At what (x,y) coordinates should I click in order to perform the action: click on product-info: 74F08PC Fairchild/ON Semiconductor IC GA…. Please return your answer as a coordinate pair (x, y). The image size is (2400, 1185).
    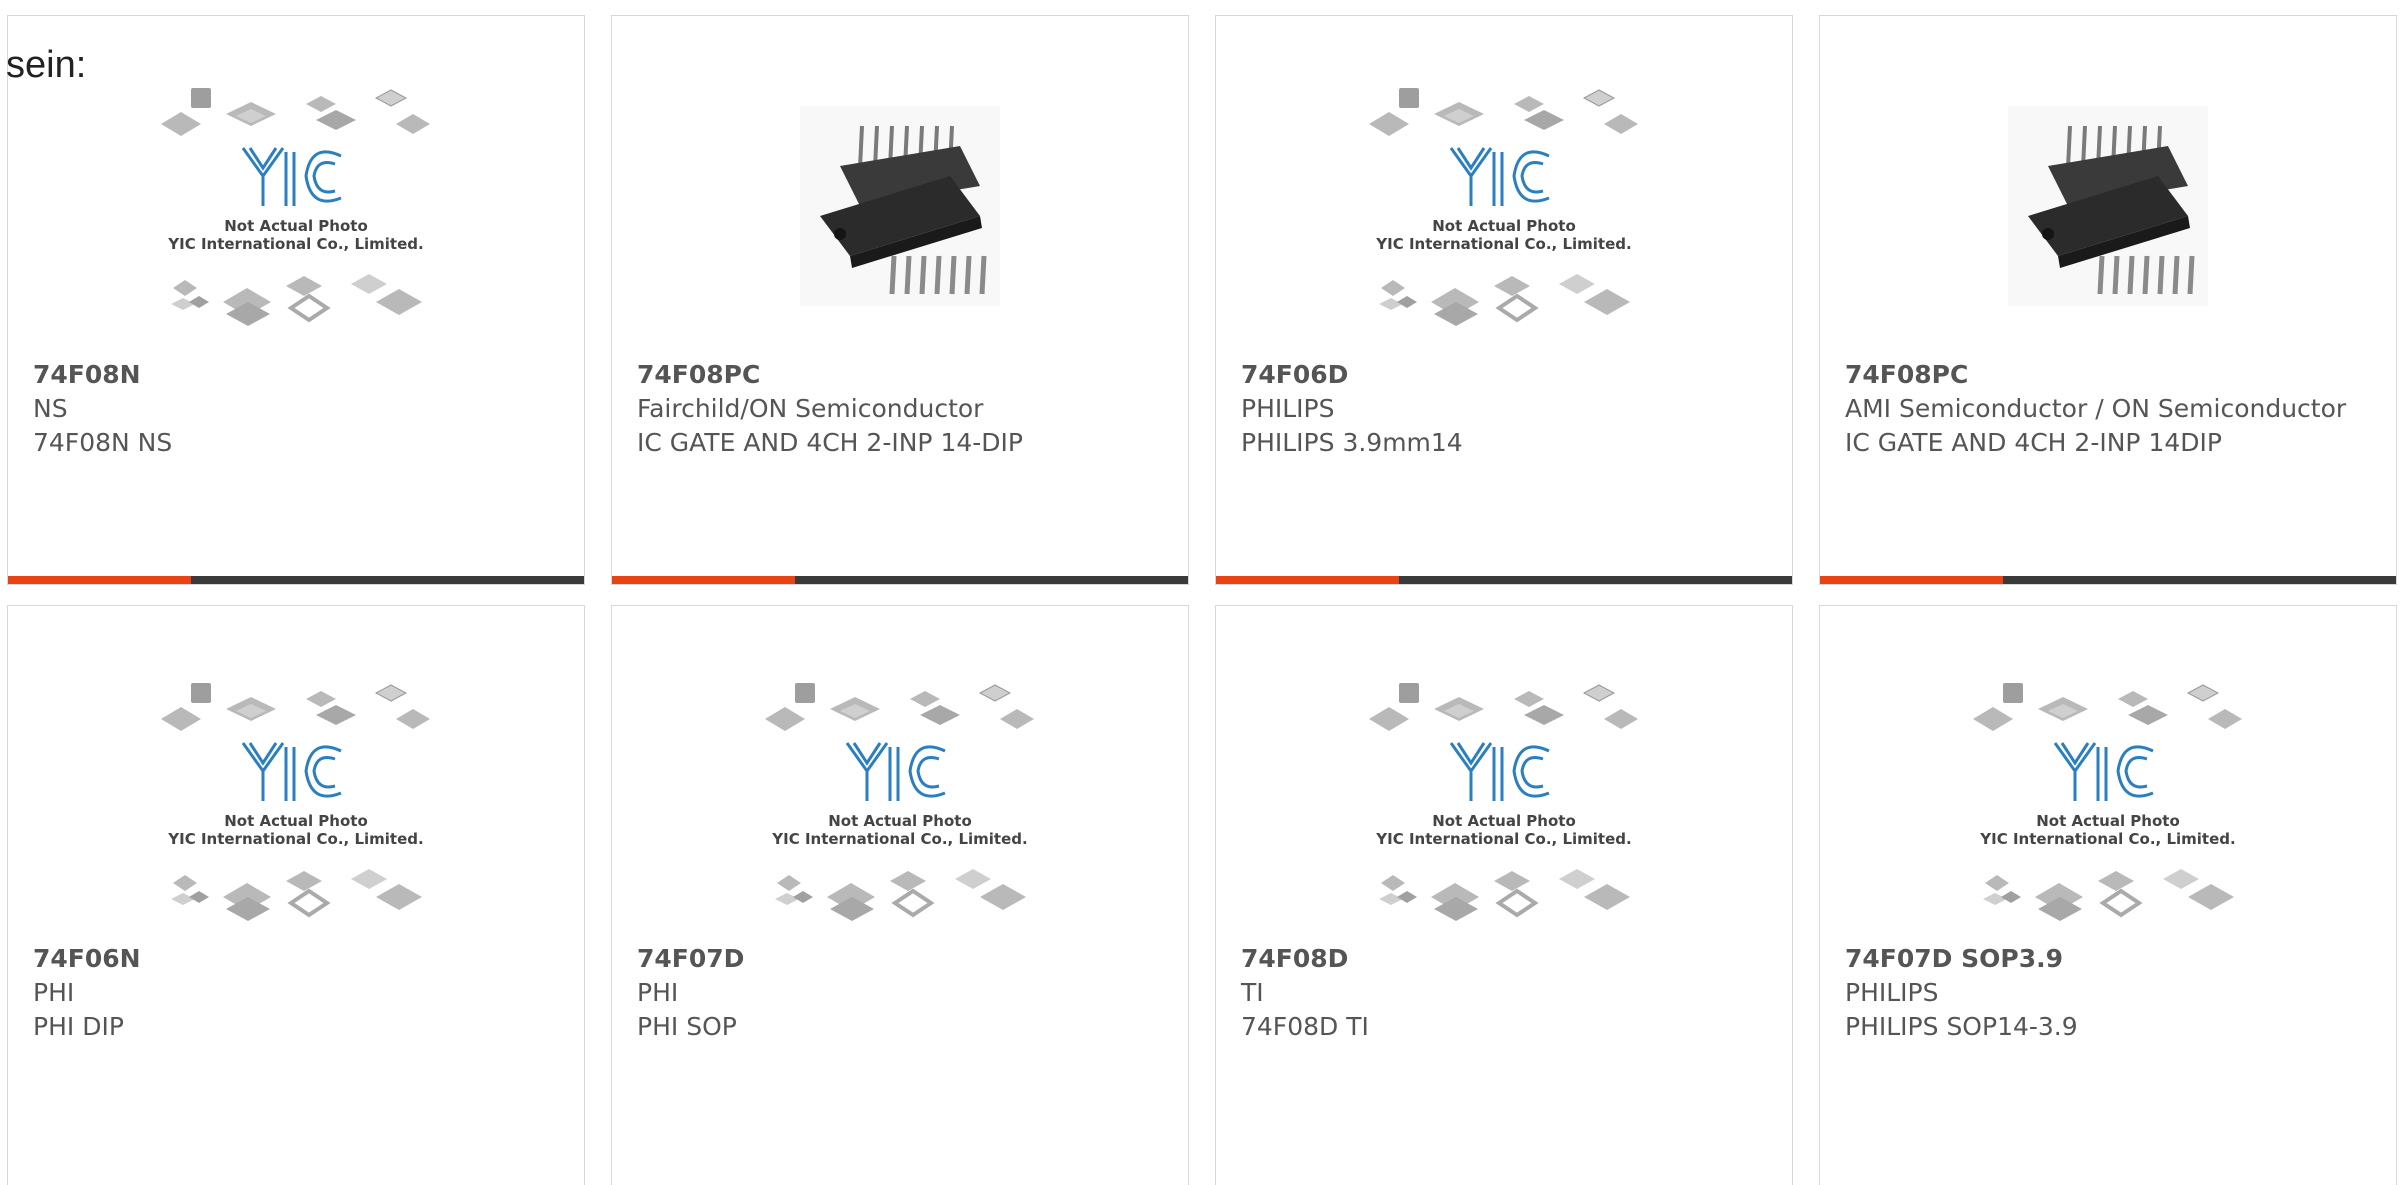
    Looking at the image, I should click on (902, 409).